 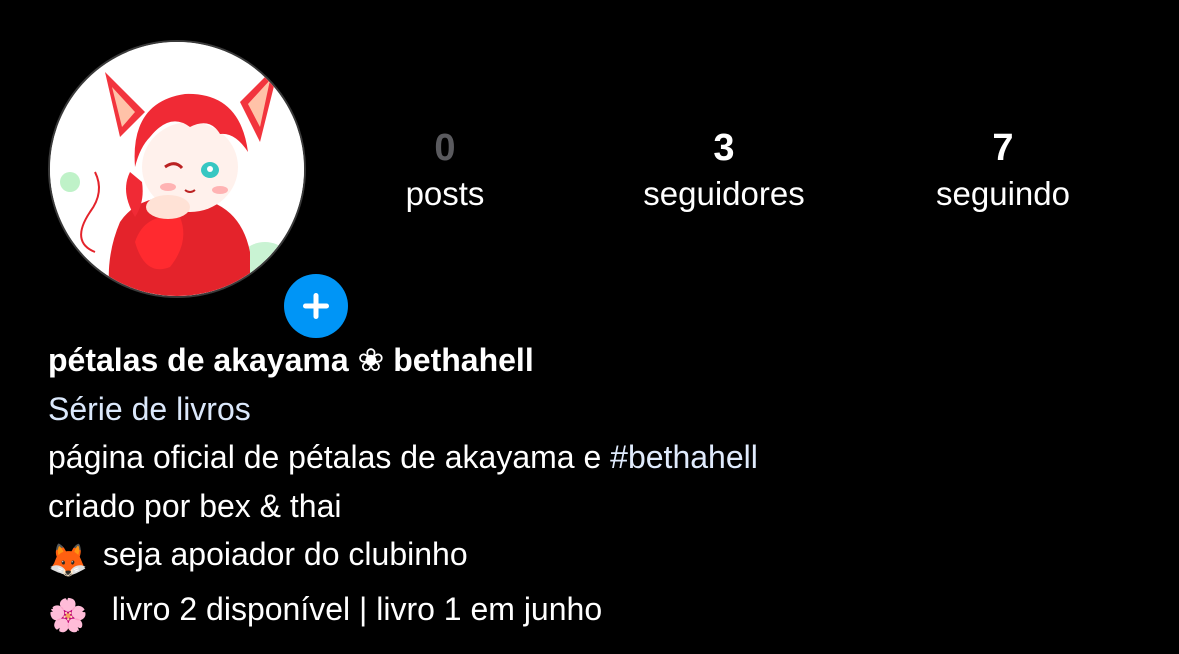 I want to click on following-label: seguindo, so click(x=1003, y=193).